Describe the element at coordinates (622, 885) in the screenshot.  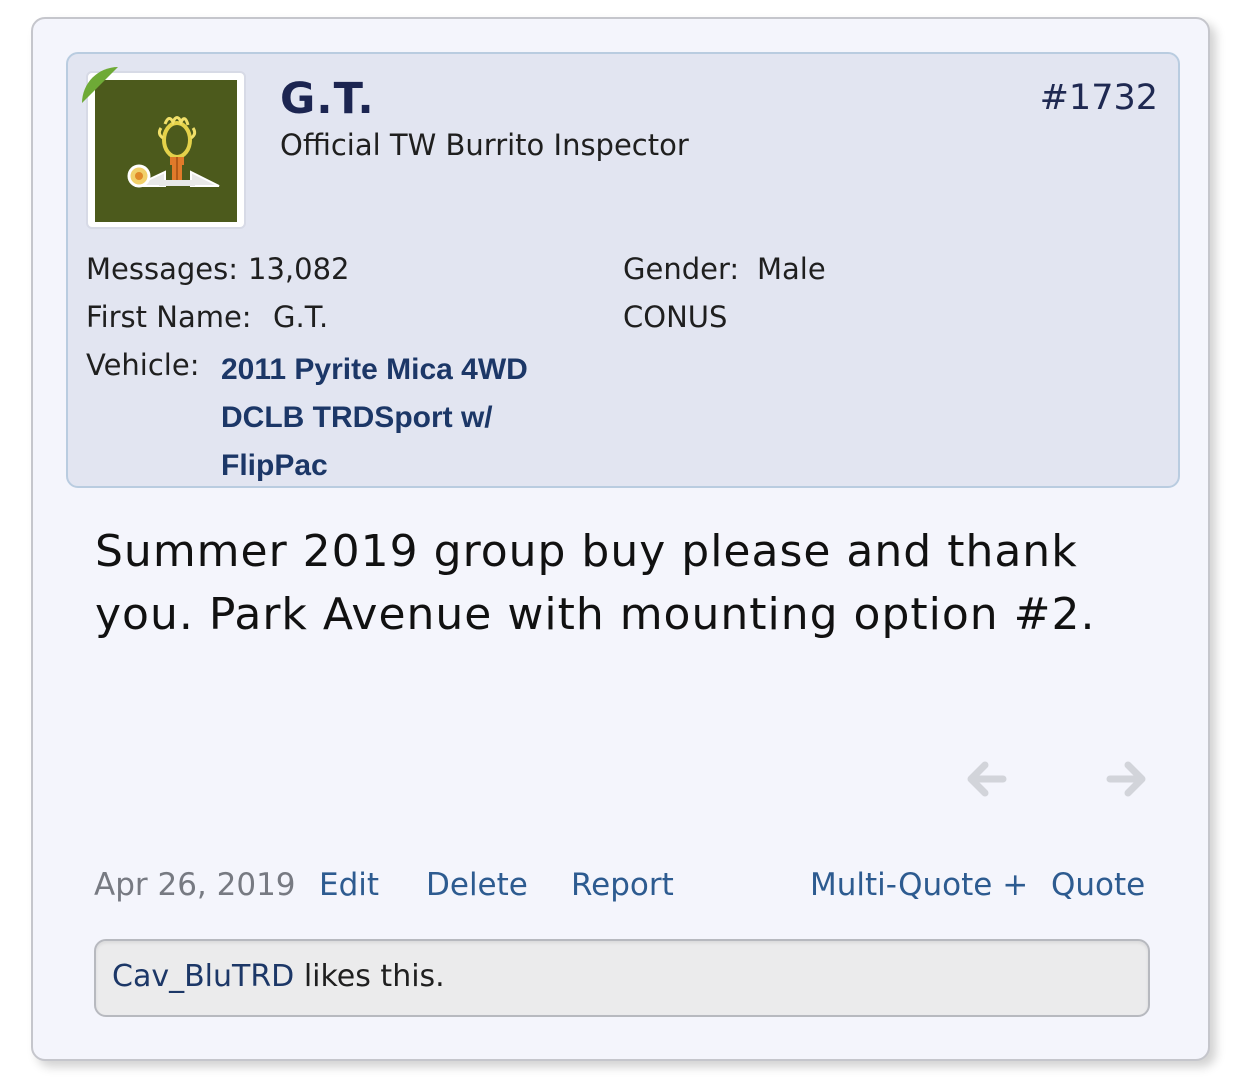
I see `report-link: Report` at that location.